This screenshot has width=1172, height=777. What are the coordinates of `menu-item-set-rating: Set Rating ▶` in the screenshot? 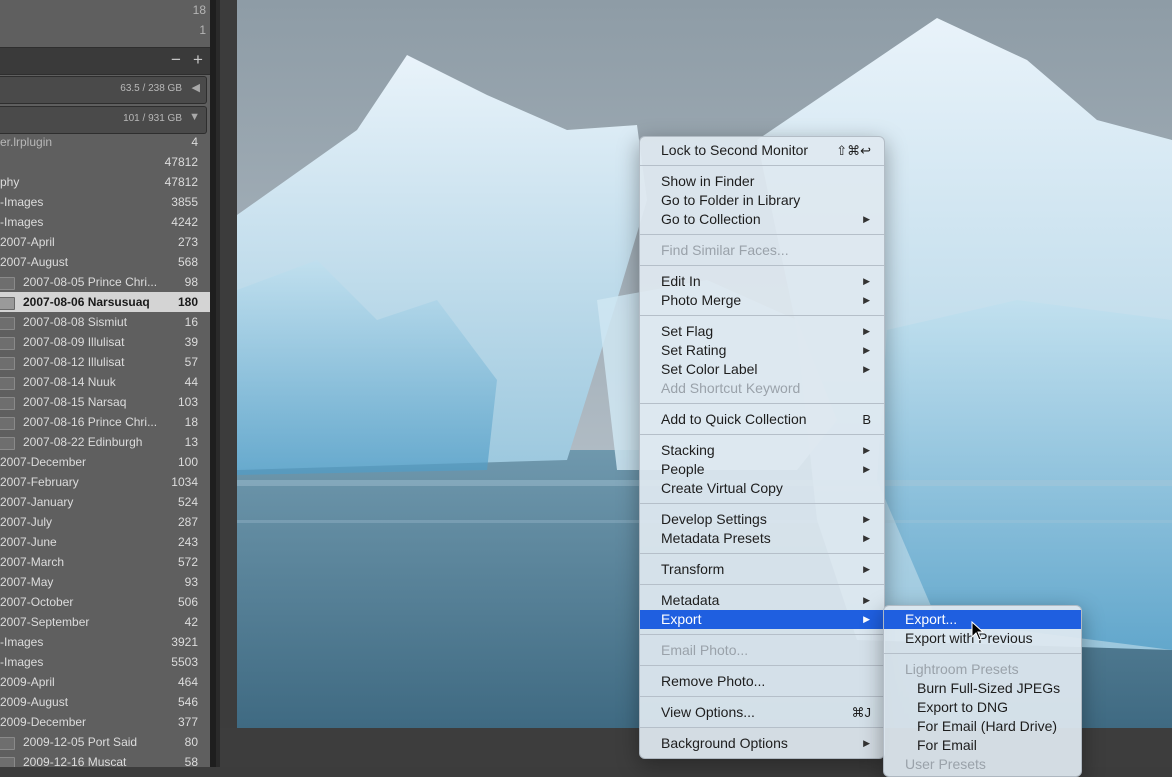 It's located at (762, 350).